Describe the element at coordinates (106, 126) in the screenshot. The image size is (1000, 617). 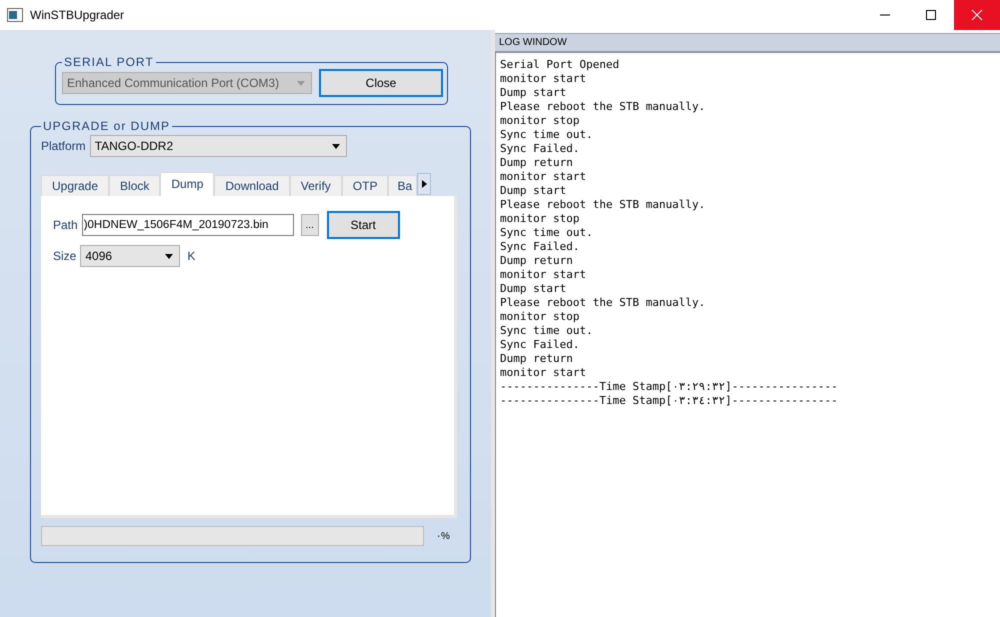
I see `group-legend: UPGRADE or DUMP` at that location.